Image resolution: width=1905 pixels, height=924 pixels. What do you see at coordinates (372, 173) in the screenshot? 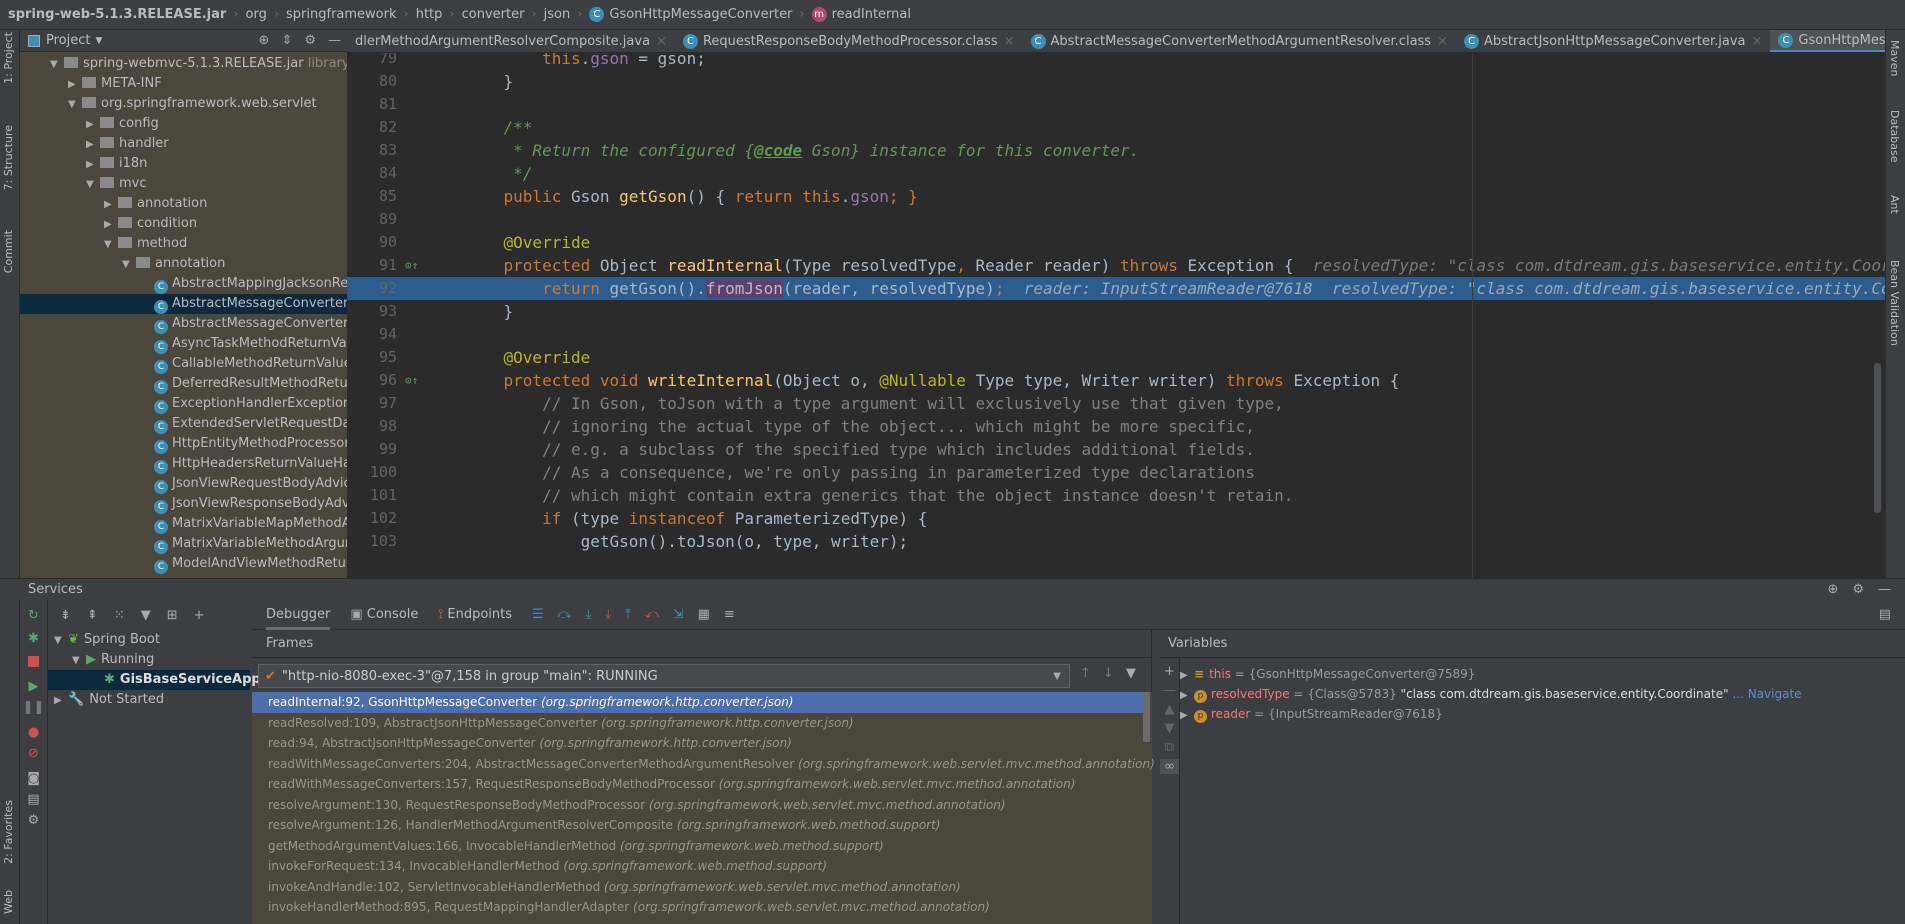
I see `line-number: 84` at bounding box center [372, 173].